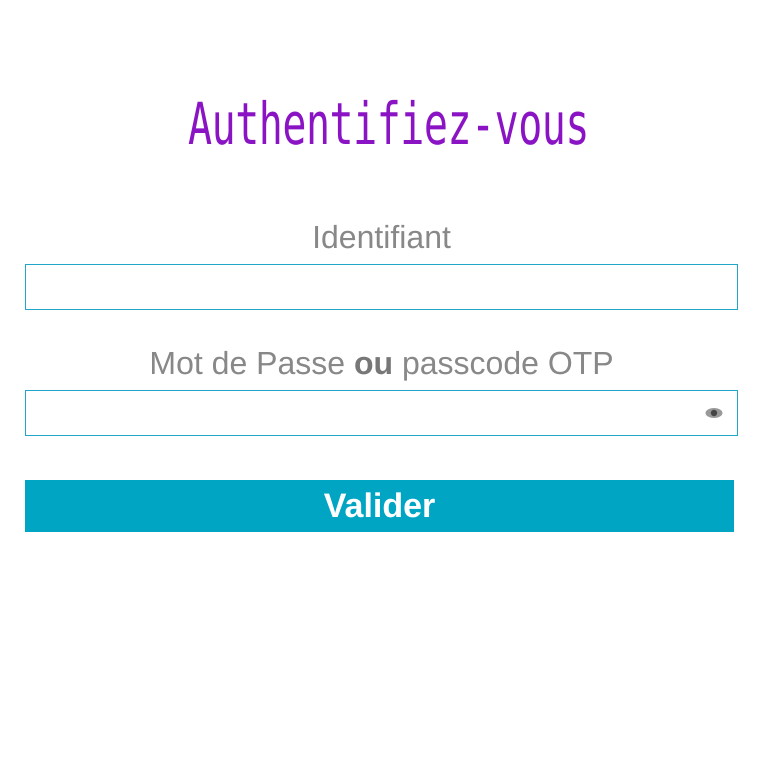  Describe the element at coordinates (381, 237) in the screenshot. I see `field-label: Identifiant` at that location.